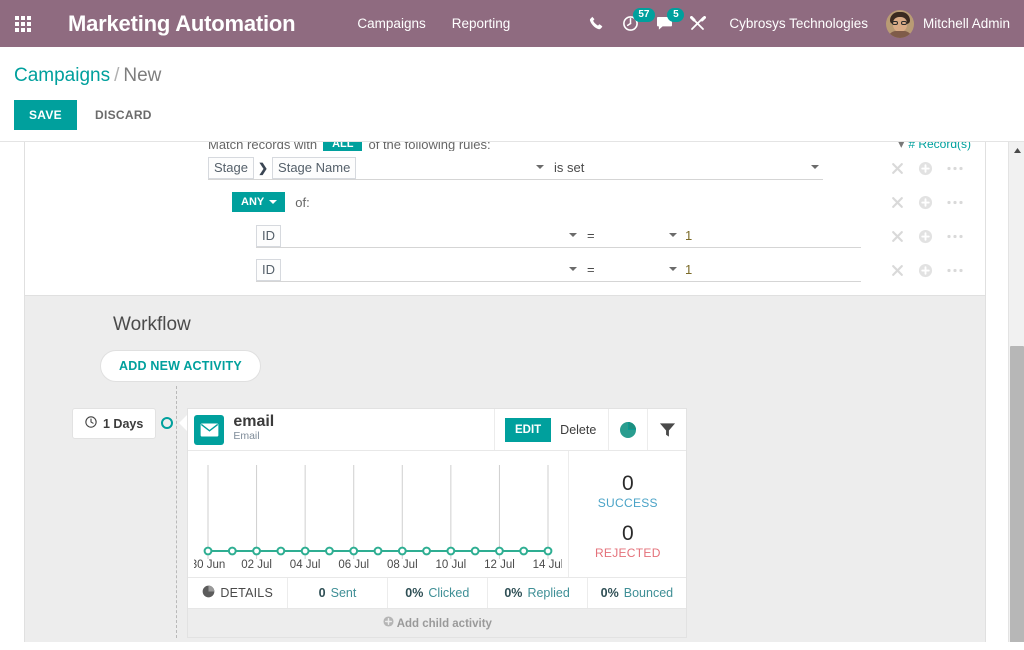 The width and height of the screenshot is (1024, 650). Describe the element at coordinates (609, 593) in the screenshot. I see `footer-bounced-value: 0%` at that location.